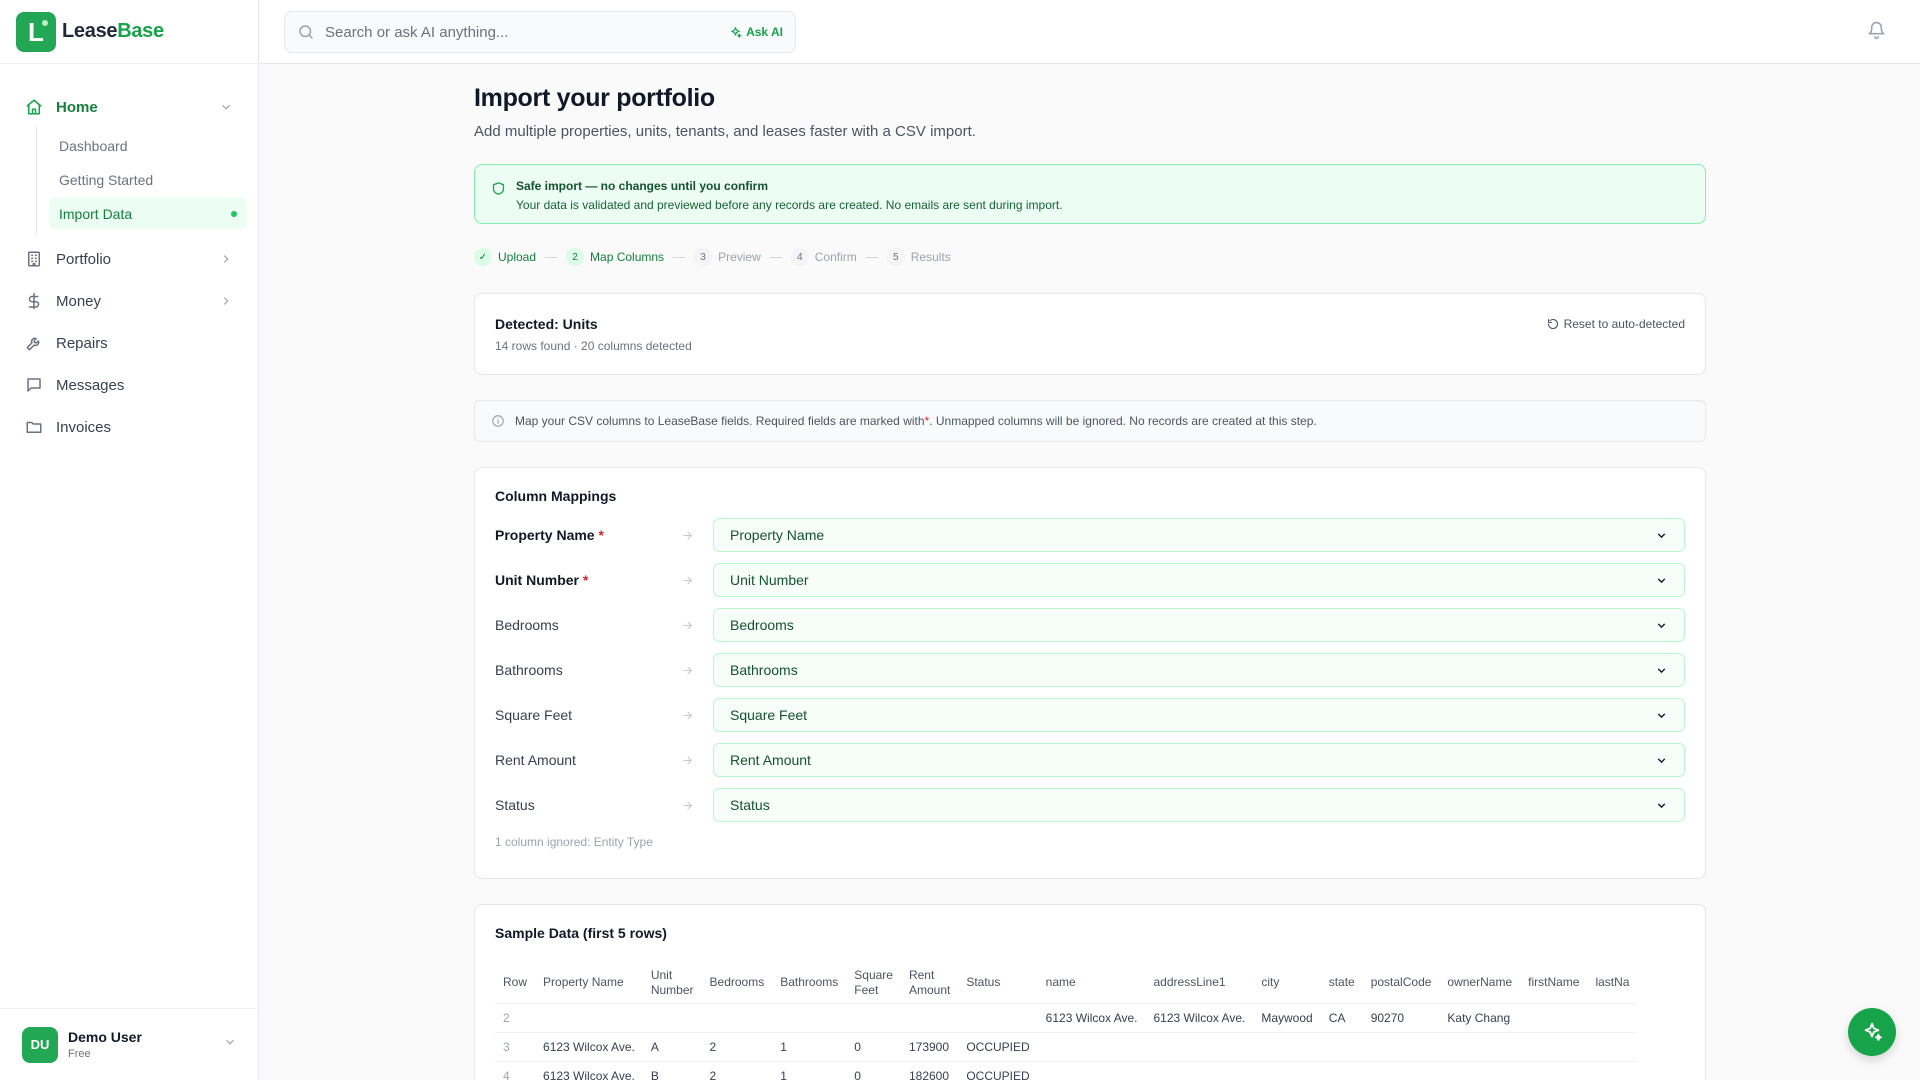 This screenshot has height=1080, width=1920. I want to click on column-header: city, so click(1270, 982).